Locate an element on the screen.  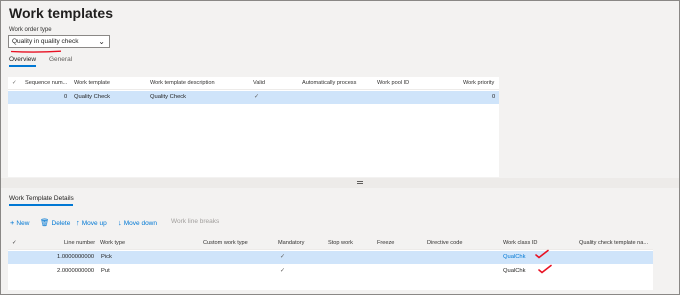
move-up-label: Move up is located at coordinates (94, 223).